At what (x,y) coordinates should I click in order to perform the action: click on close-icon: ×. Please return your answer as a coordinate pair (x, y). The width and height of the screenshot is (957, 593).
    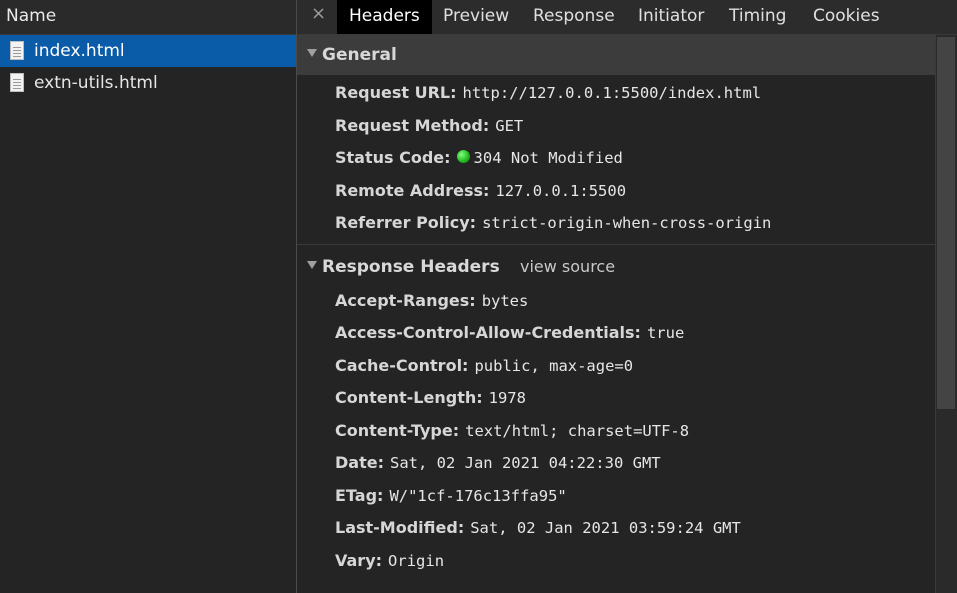
    Looking at the image, I should click on (318, 13).